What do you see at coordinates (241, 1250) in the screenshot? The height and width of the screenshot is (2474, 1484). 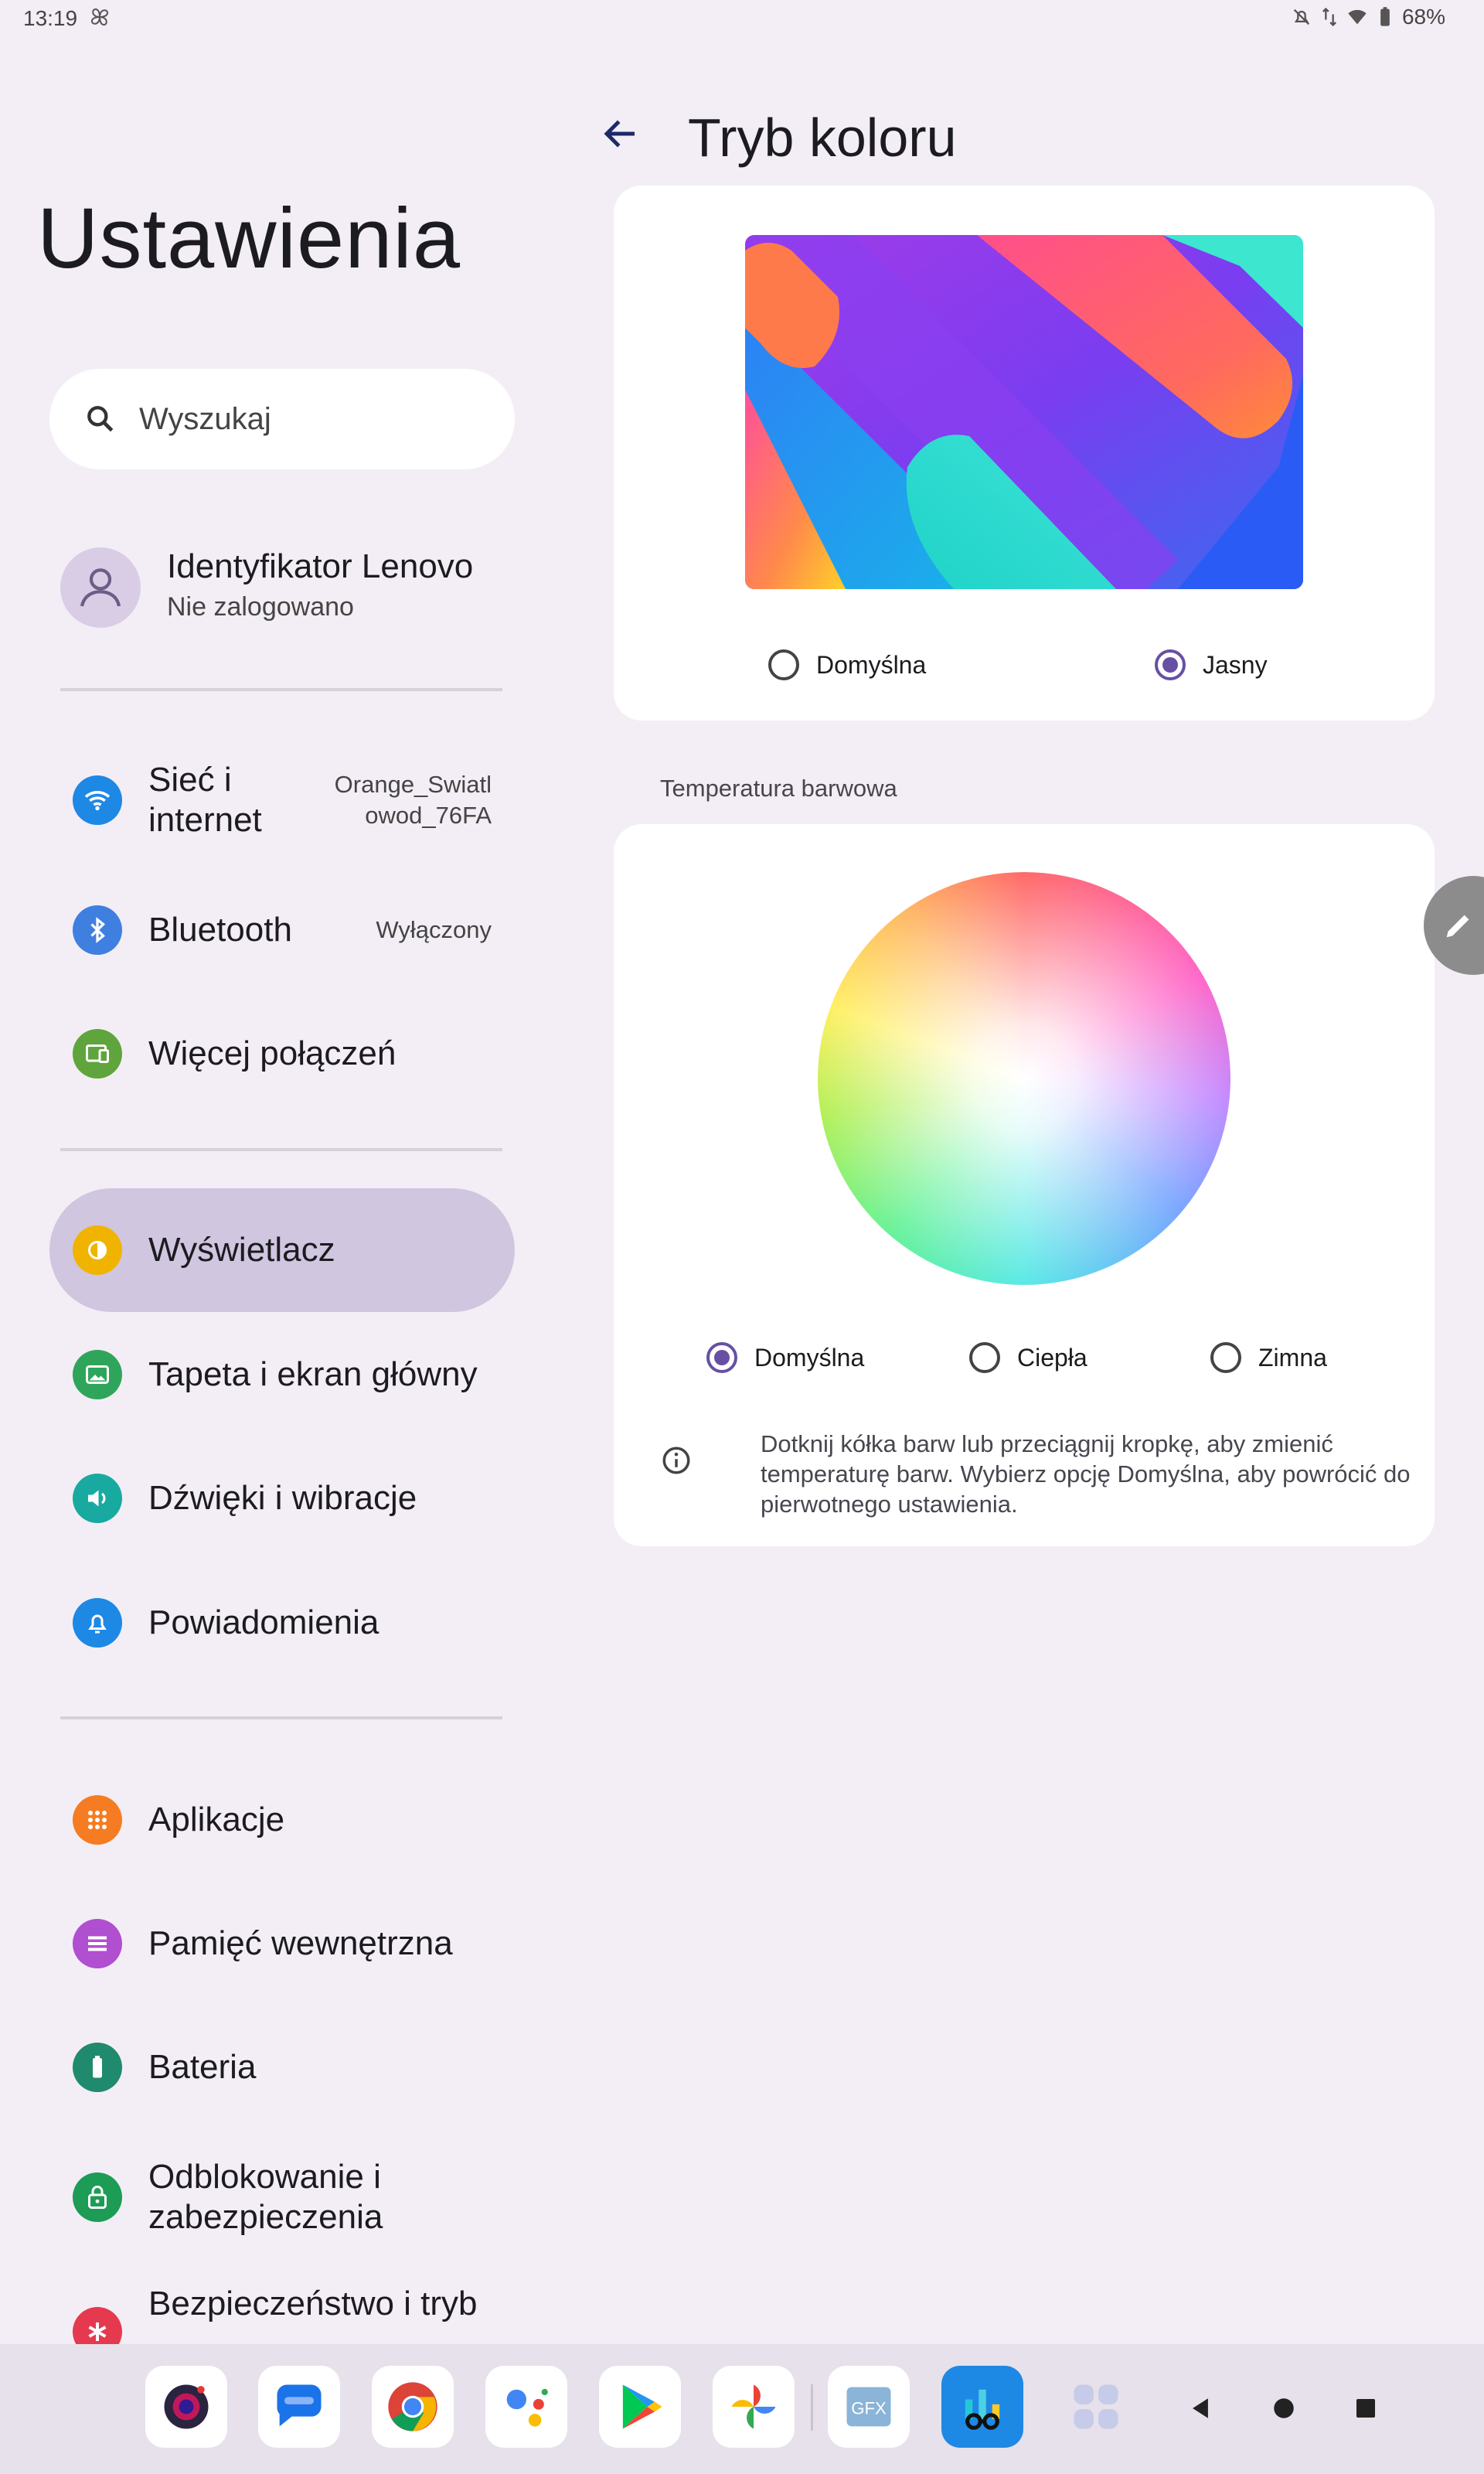 I see `sidebar-item-label: Wyświetlacz` at bounding box center [241, 1250].